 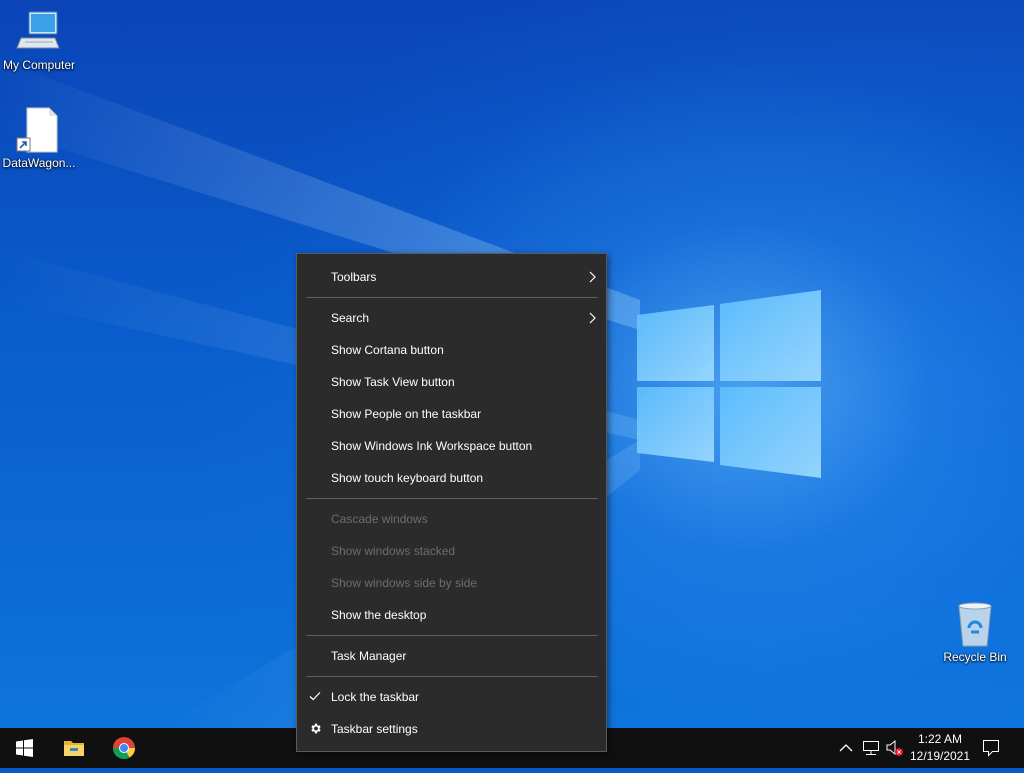 I want to click on menu-item-show-people: Show People on the taskbar, so click(x=451, y=414).